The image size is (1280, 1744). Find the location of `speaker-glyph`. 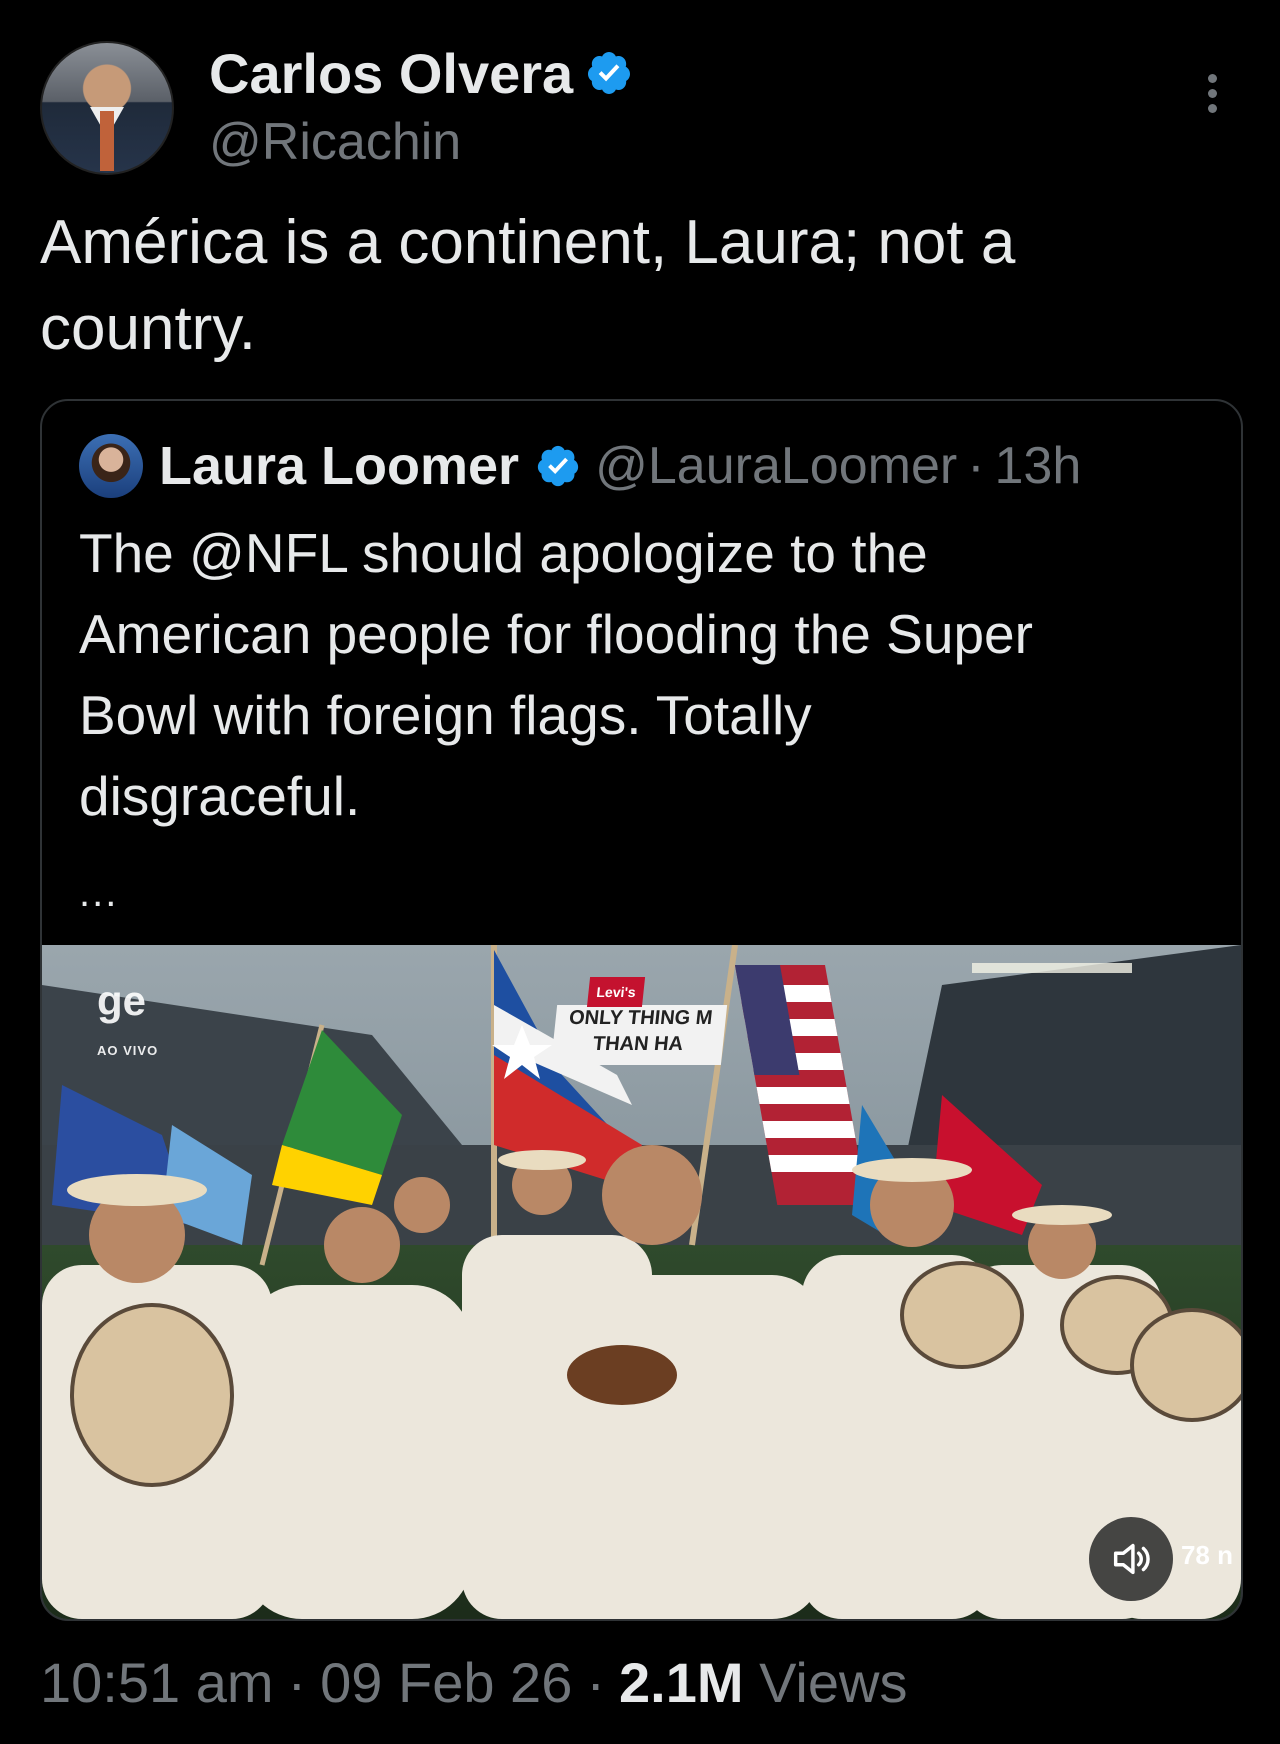

speaker-glyph is located at coordinates (1131, 1559).